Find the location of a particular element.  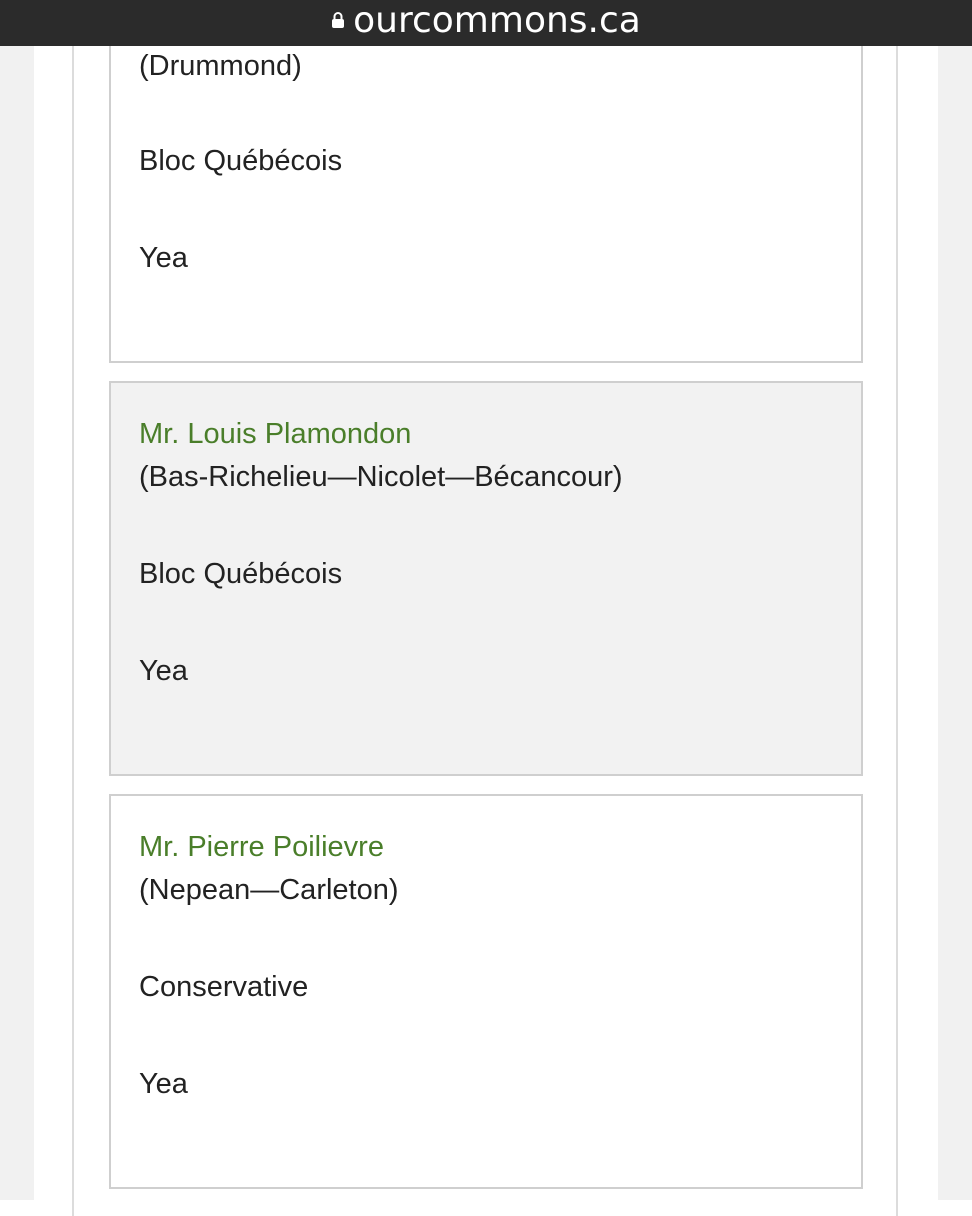

browser-address-bar: ourcommons.ca is located at coordinates (486, 23).